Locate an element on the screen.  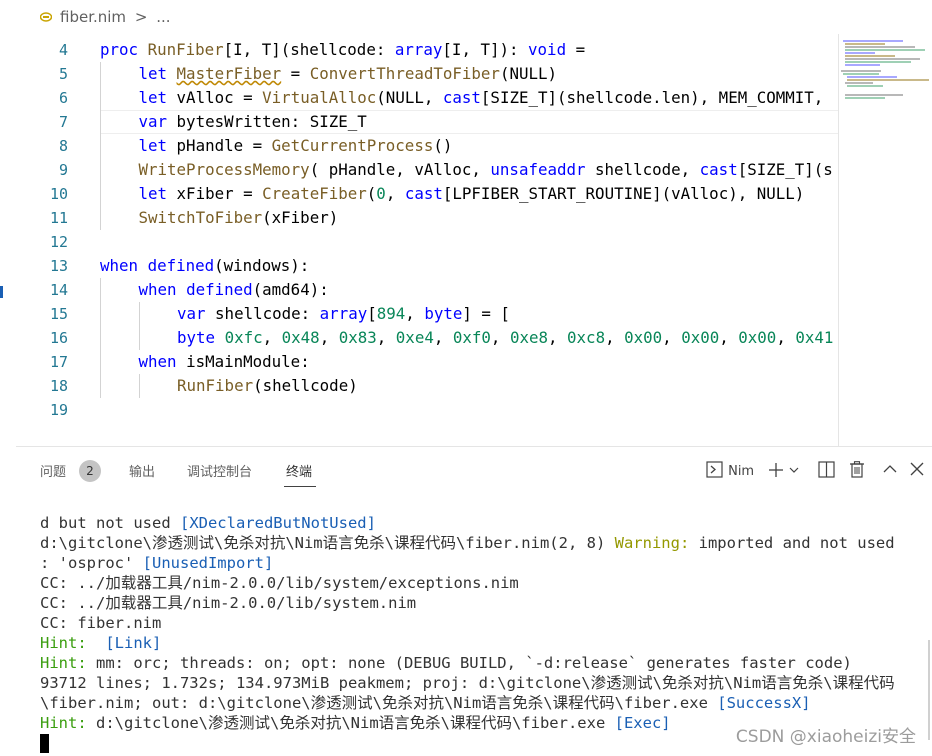
code-token: MasterFiber is located at coordinates (229, 73).